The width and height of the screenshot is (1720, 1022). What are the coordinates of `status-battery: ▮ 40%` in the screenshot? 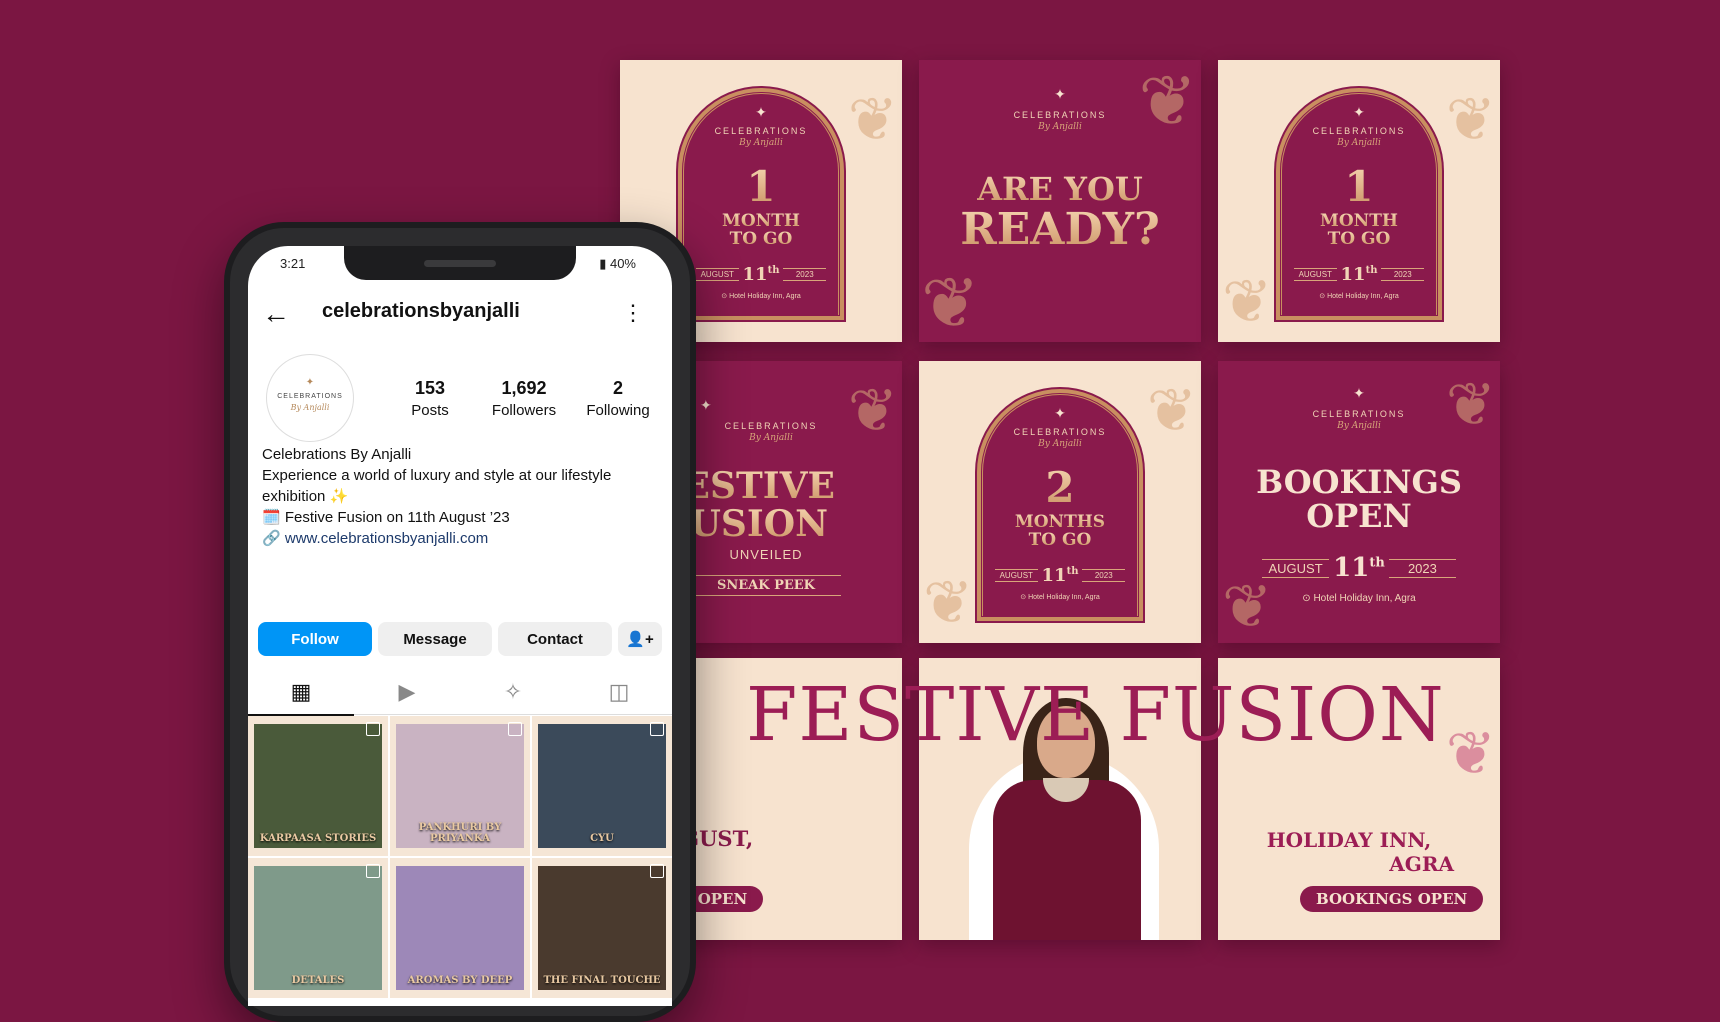 It's located at (617, 263).